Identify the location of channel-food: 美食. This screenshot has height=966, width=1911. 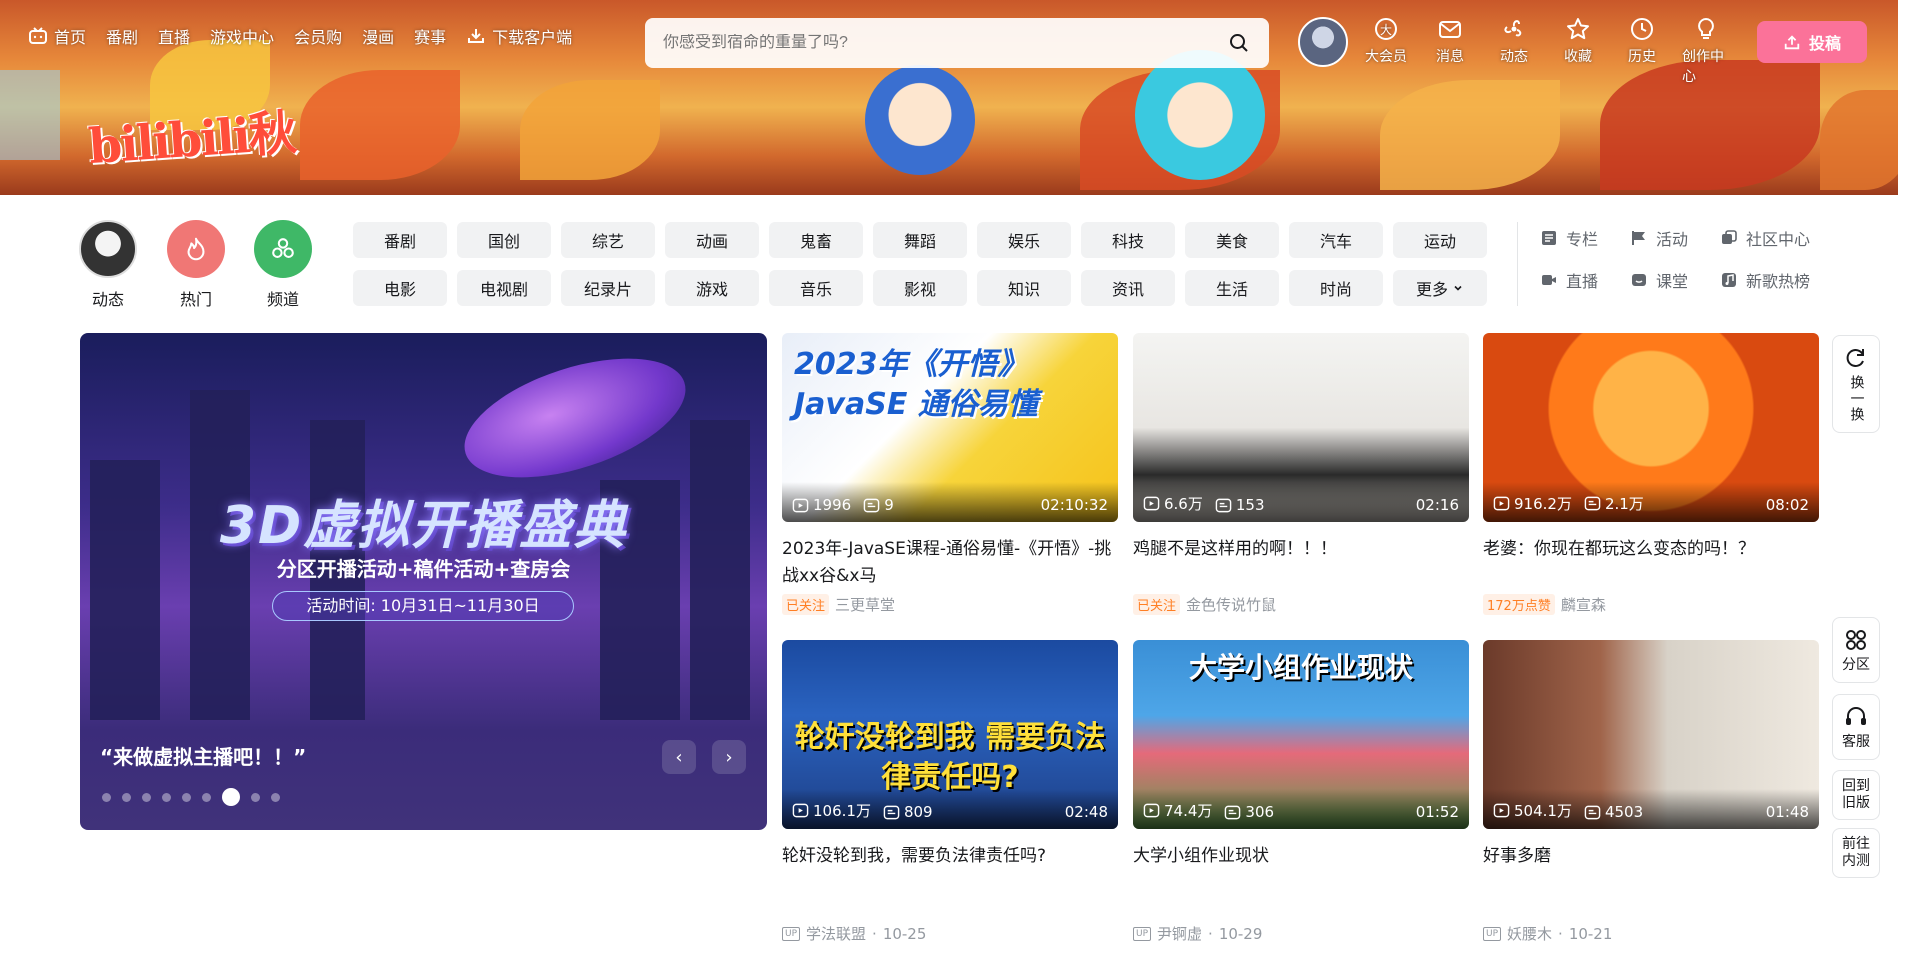
(1232, 240).